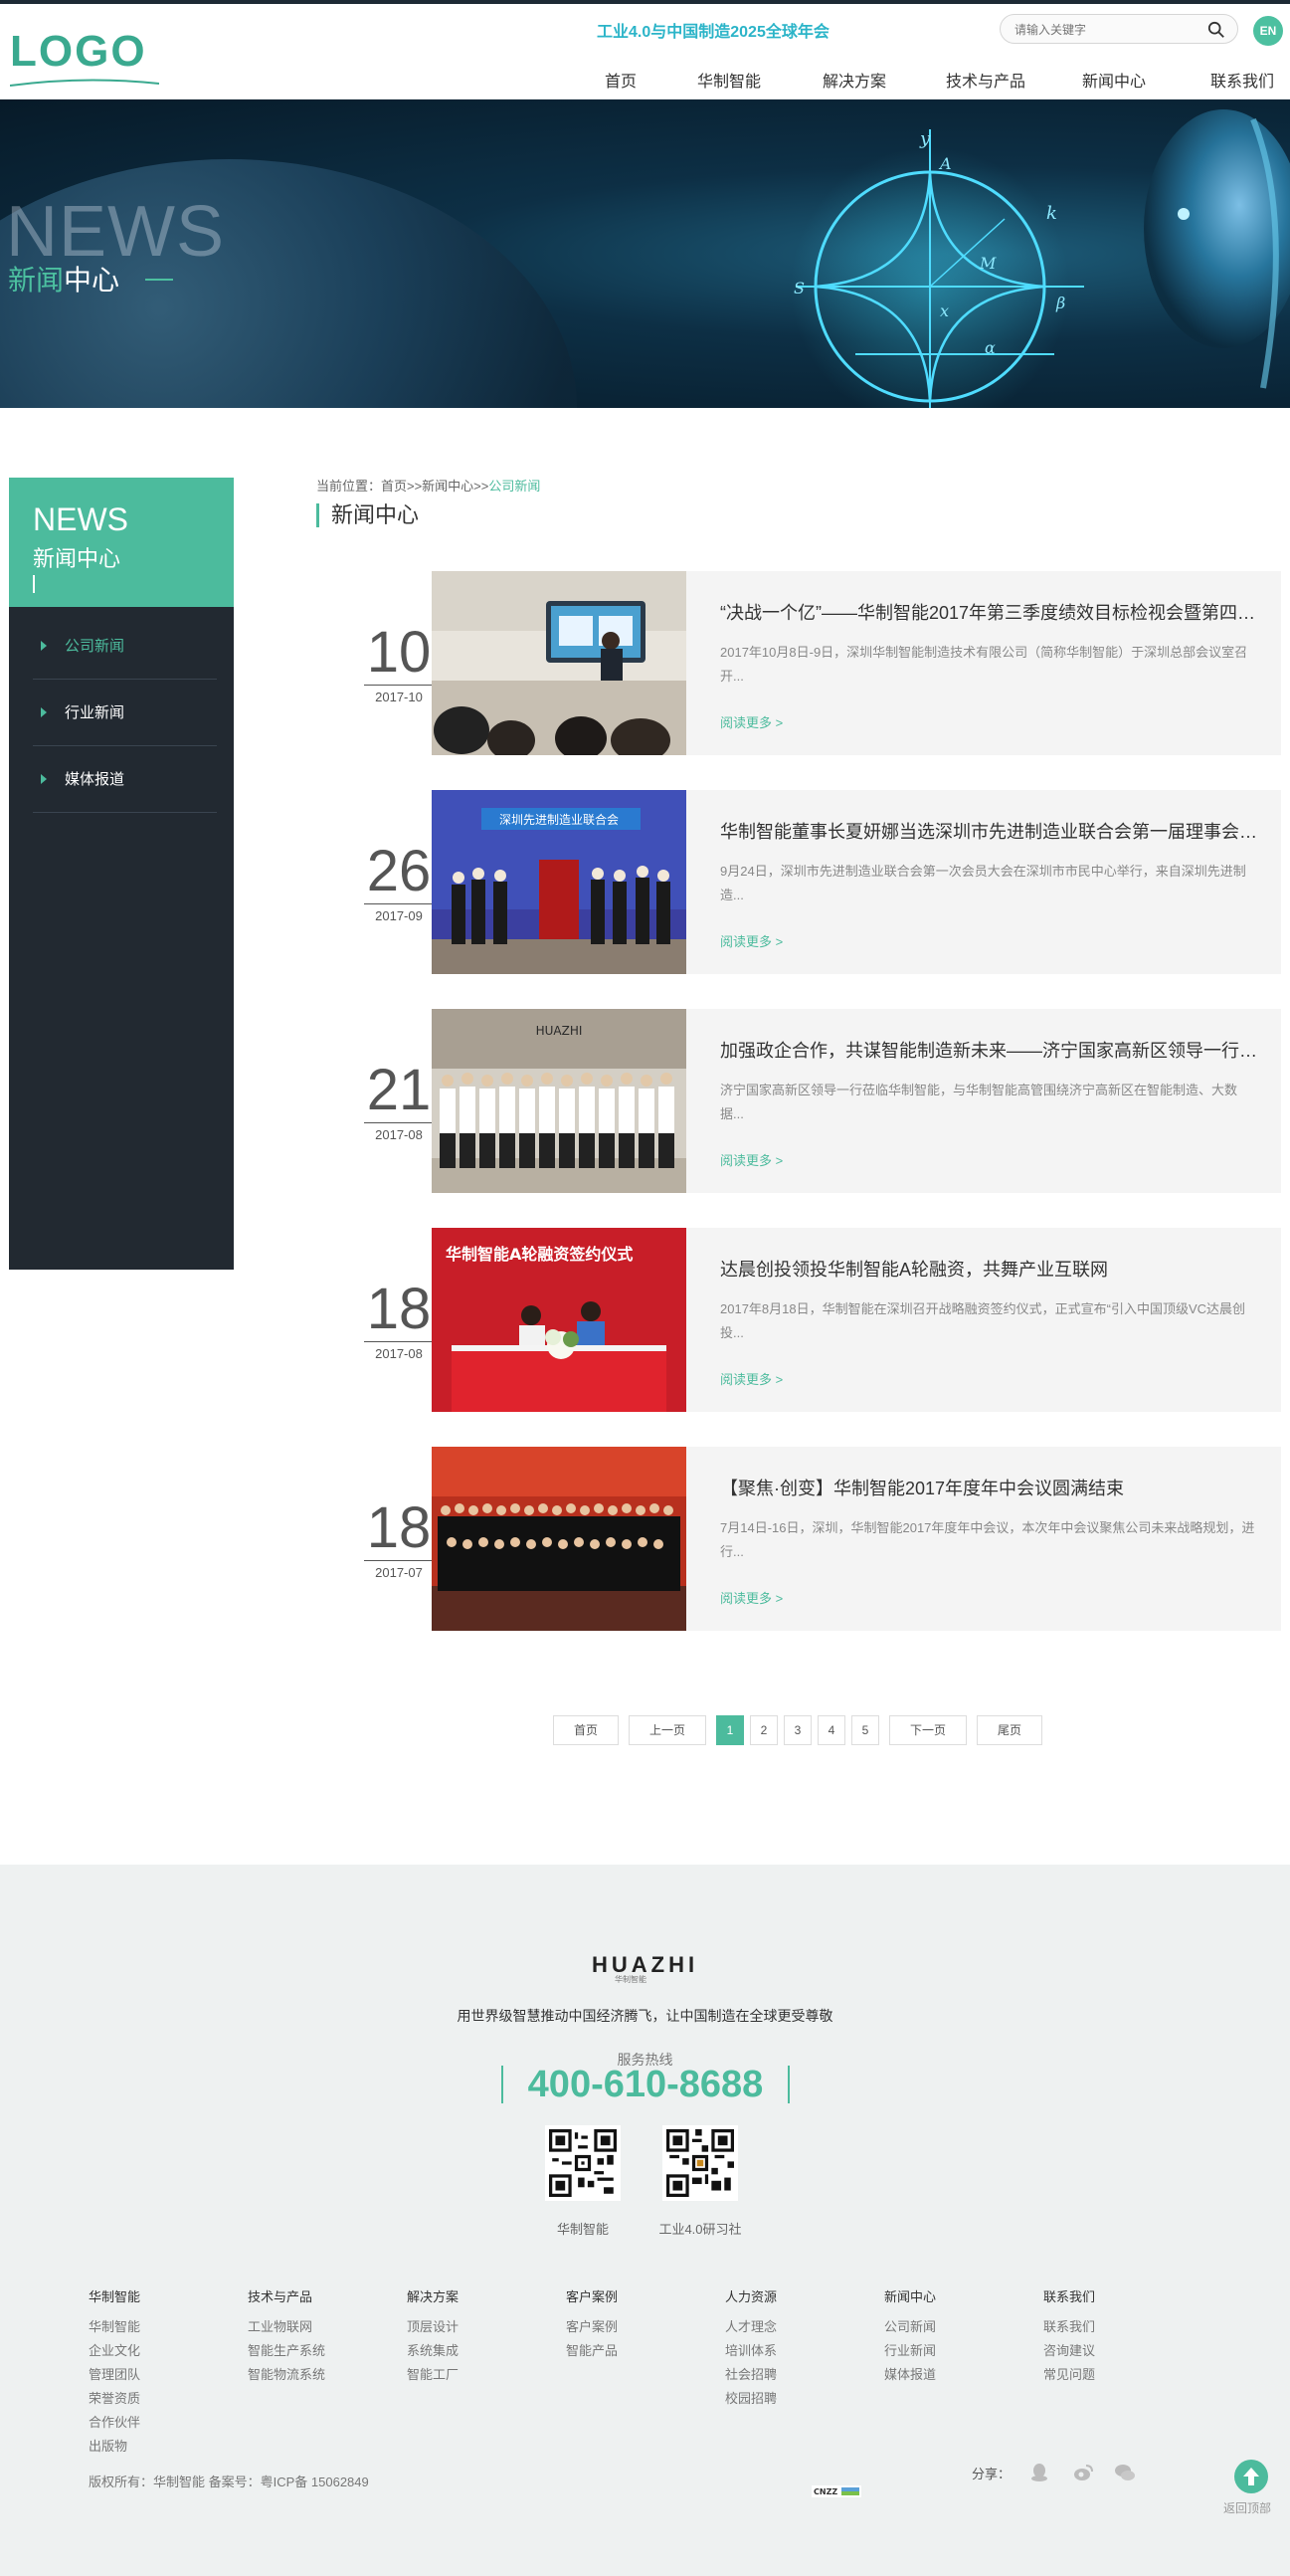  What do you see at coordinates (831, 1730) in the screenshot?
I see `page-number-button: 4` at bounding box center [831, 1730].